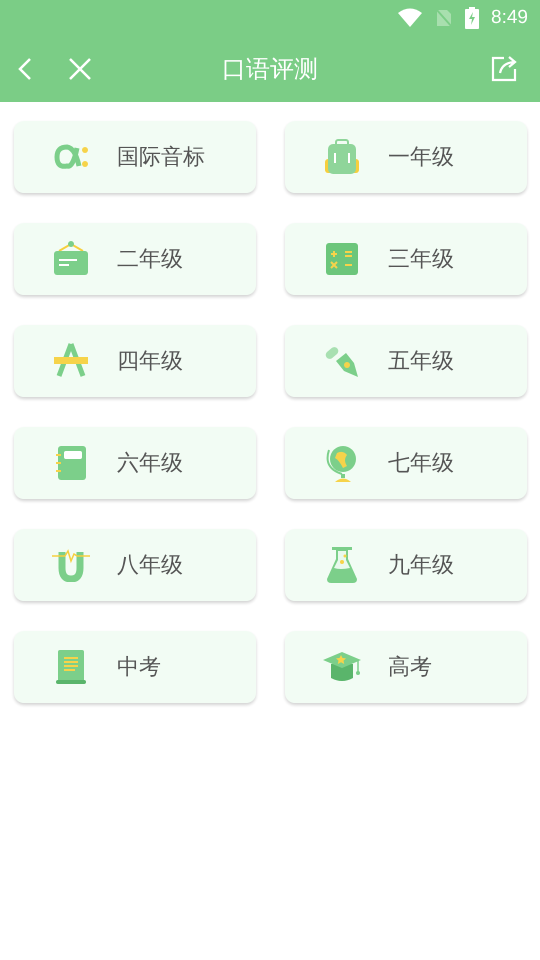 The height and width of the screenshot is (960, 540). Describe the element at coordinates (161, 158) in the screenshot. I see `grade-label: 国际音标` at that location.